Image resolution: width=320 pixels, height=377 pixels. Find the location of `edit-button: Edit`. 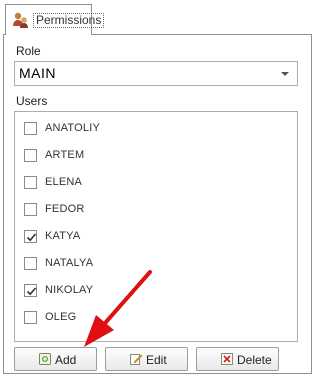

edit-button: Edit is located at coordinates (146, 359).